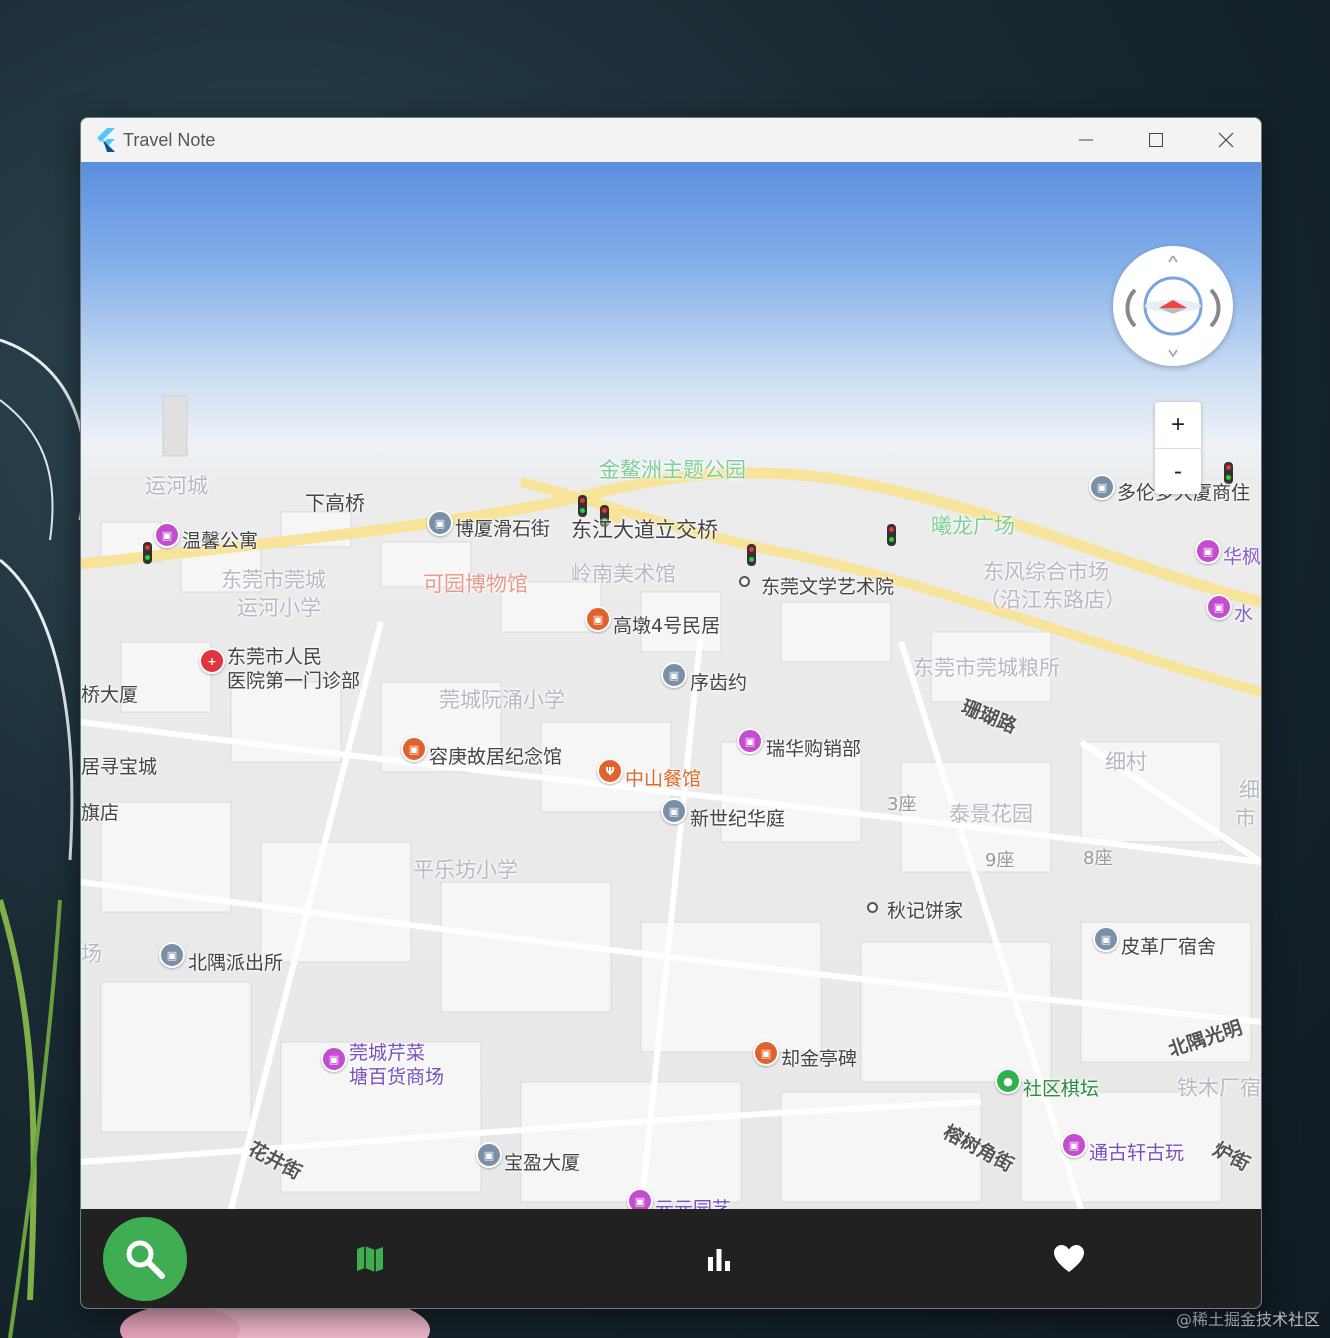 Image resolution: width=1330 pixels, height=1338 pixels. What do you see at coordinates (1136, 1151) in the screenshot?
I see `map-label: 通古轩古玩` at bounding box center [1136, 1151].